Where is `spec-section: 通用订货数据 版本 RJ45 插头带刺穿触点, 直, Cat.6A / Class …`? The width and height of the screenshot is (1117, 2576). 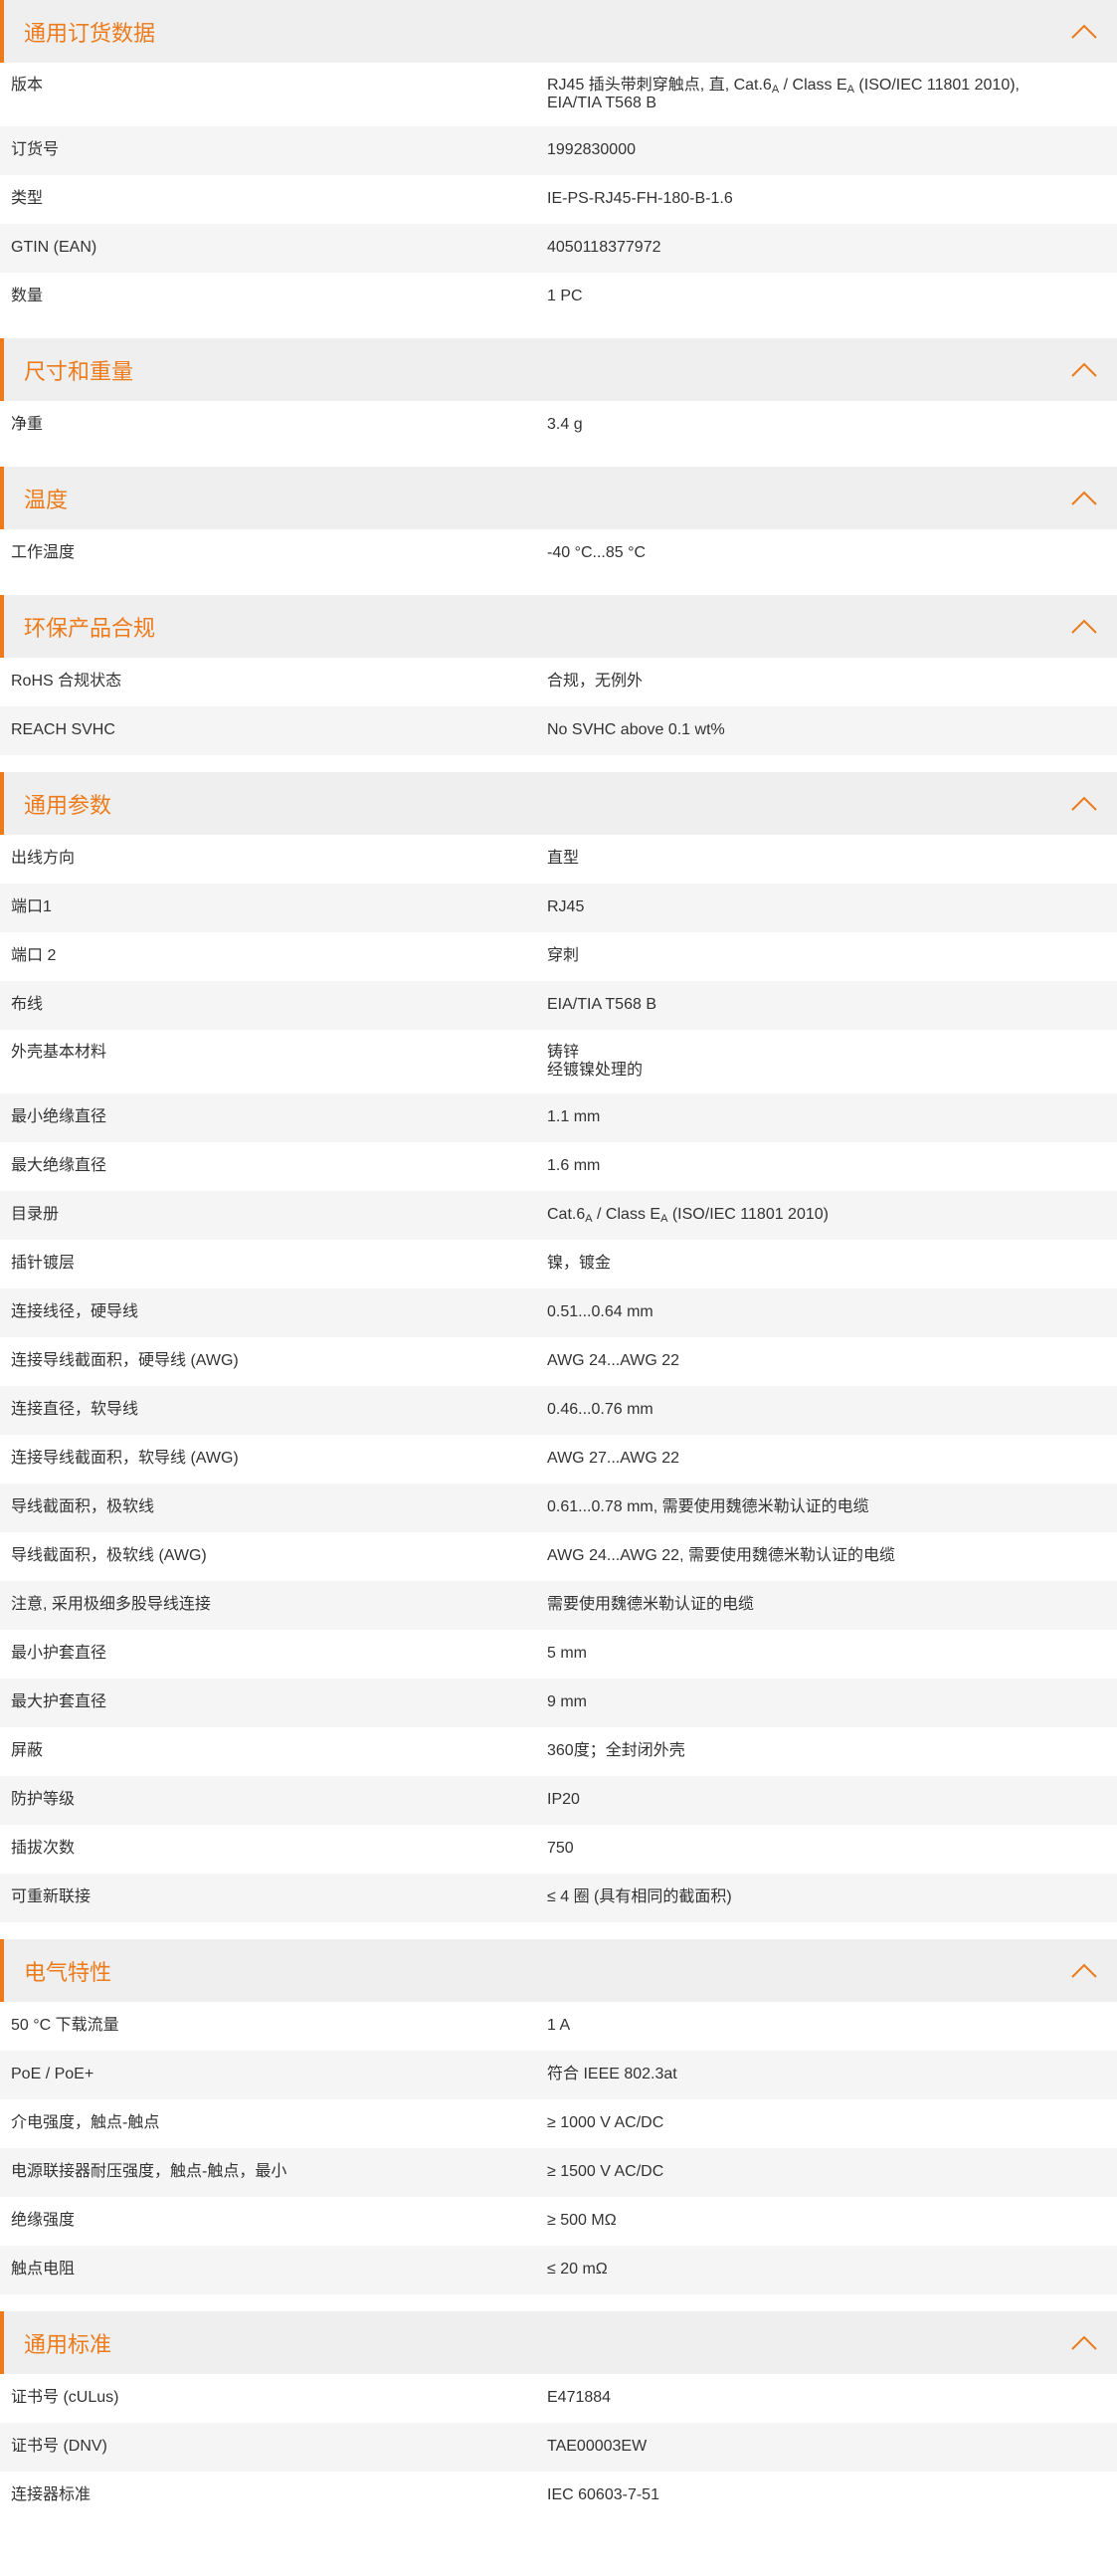 spec-section: 通用订货数据 版本 RJ45 插头带刺穿触点, 直, Cat.6A / Class … is located at coordinates (558, 169).